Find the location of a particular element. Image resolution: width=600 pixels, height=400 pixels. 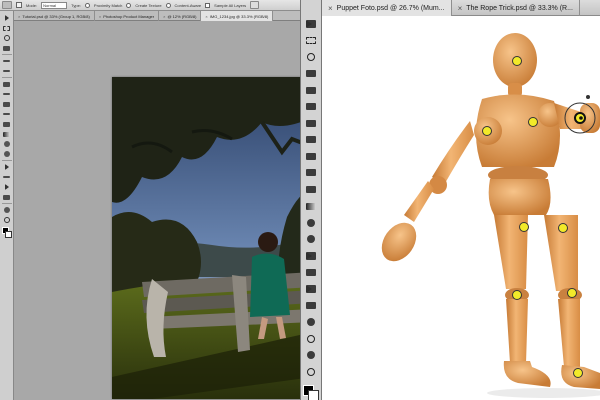

tab-active-photo: × IMG_1234.jpg @ 33.3% (RGB/8) is located at coordinates (237, 16).